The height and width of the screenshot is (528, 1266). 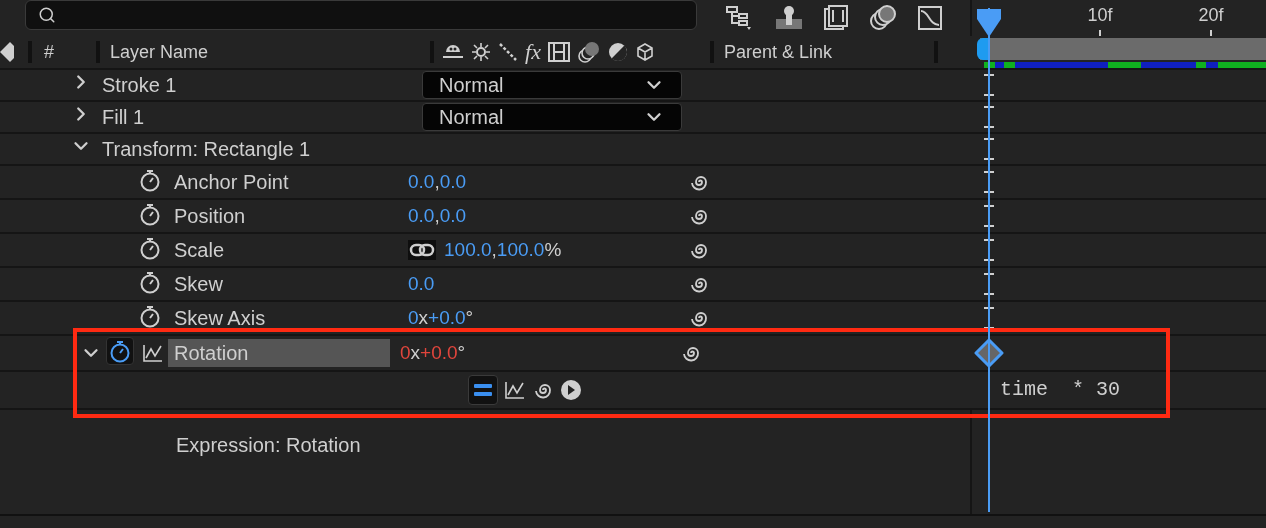 What do you see at coordinates (270, 52) in the screenshot?
I see `column-header: Layer Name` at bounding box center [270, 52].